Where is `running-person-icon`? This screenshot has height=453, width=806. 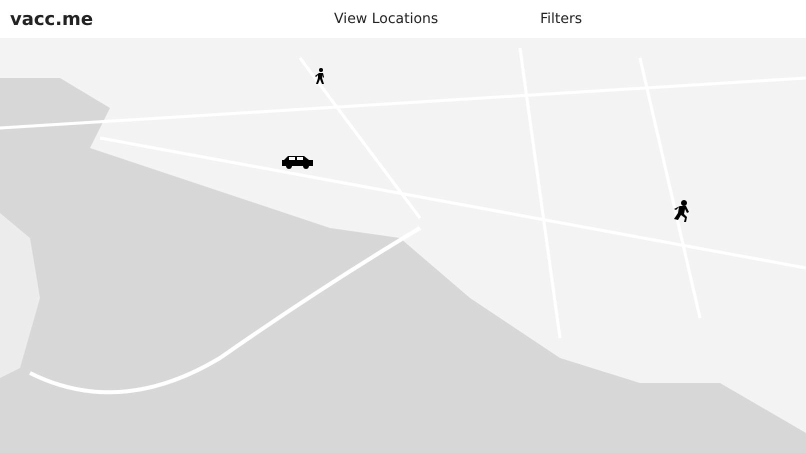
running-person-icon is located at coordinates (681, 211).